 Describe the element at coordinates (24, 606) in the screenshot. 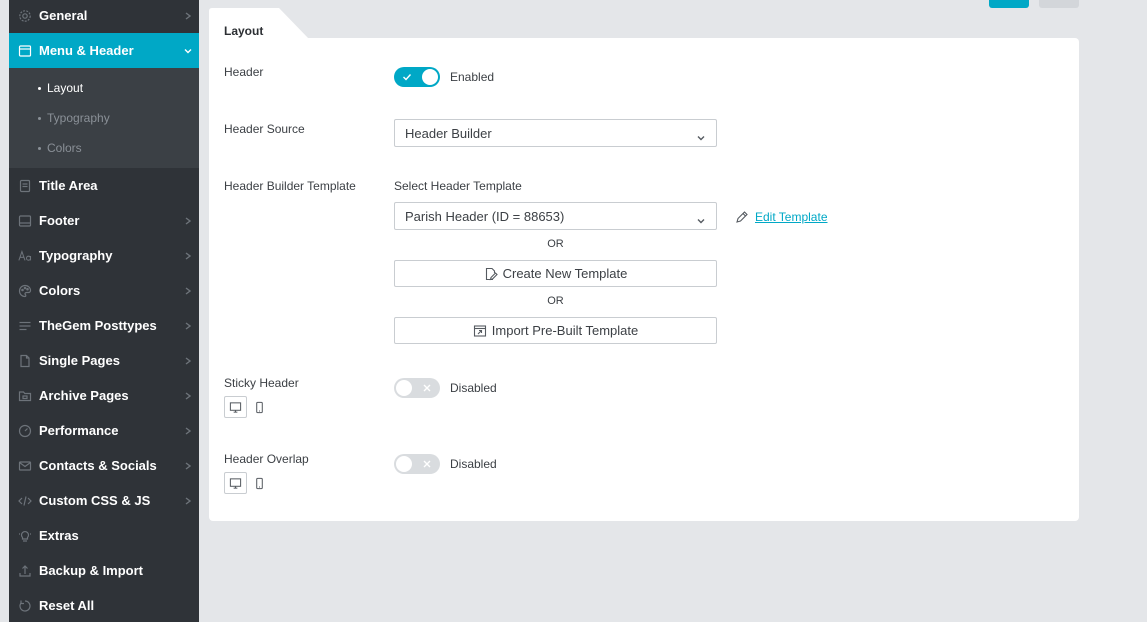

I see `reset-icon` at that location.